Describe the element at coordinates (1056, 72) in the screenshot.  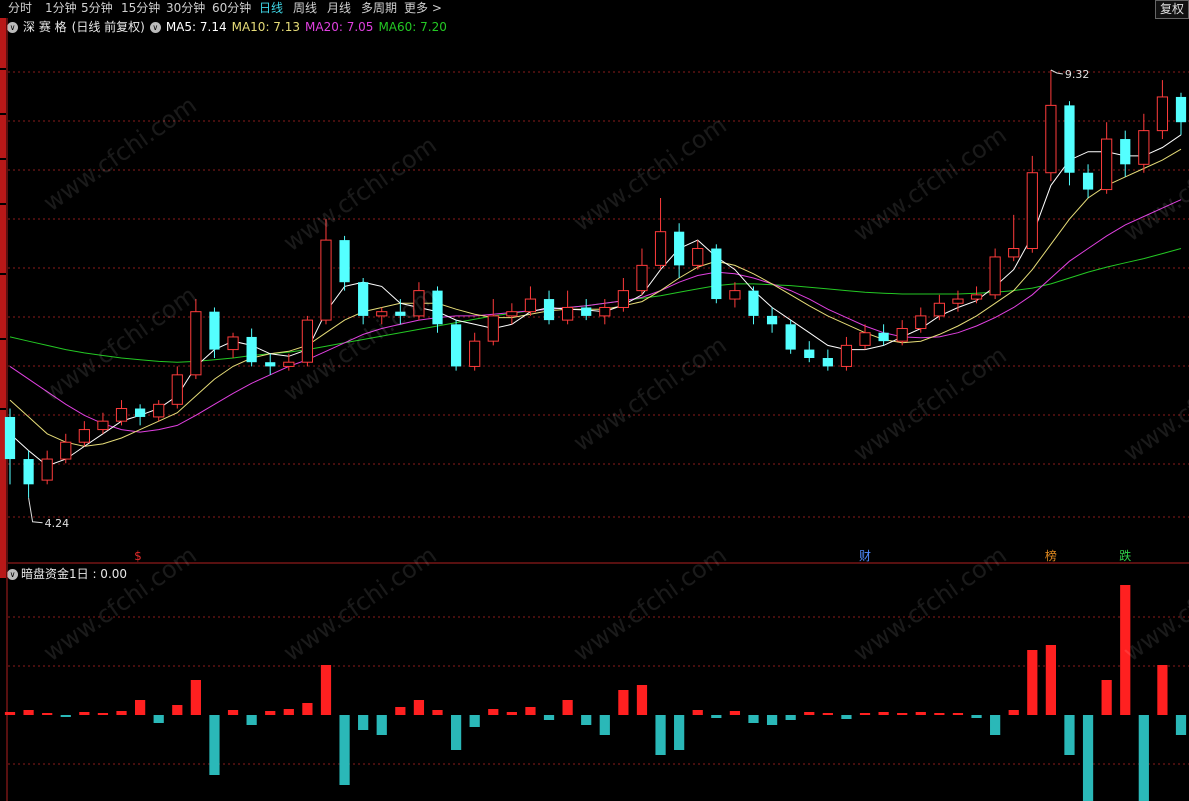
I see `high-marker` at that location.